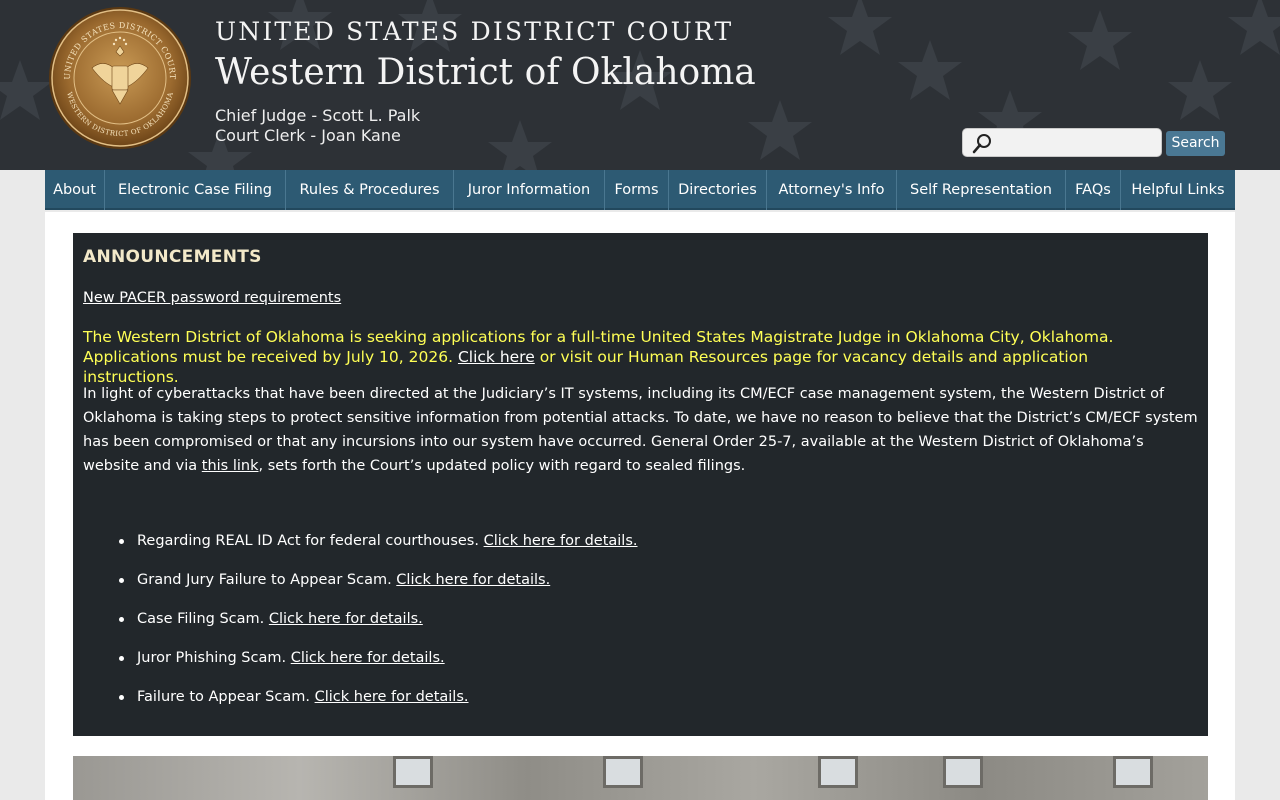  I want to click on pacer-password-link: New PACER password requirements, so click(212, 298).